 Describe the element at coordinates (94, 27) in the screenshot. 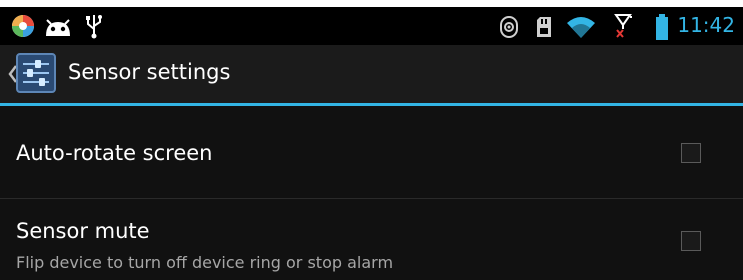

I see `usb-icon` at that location.